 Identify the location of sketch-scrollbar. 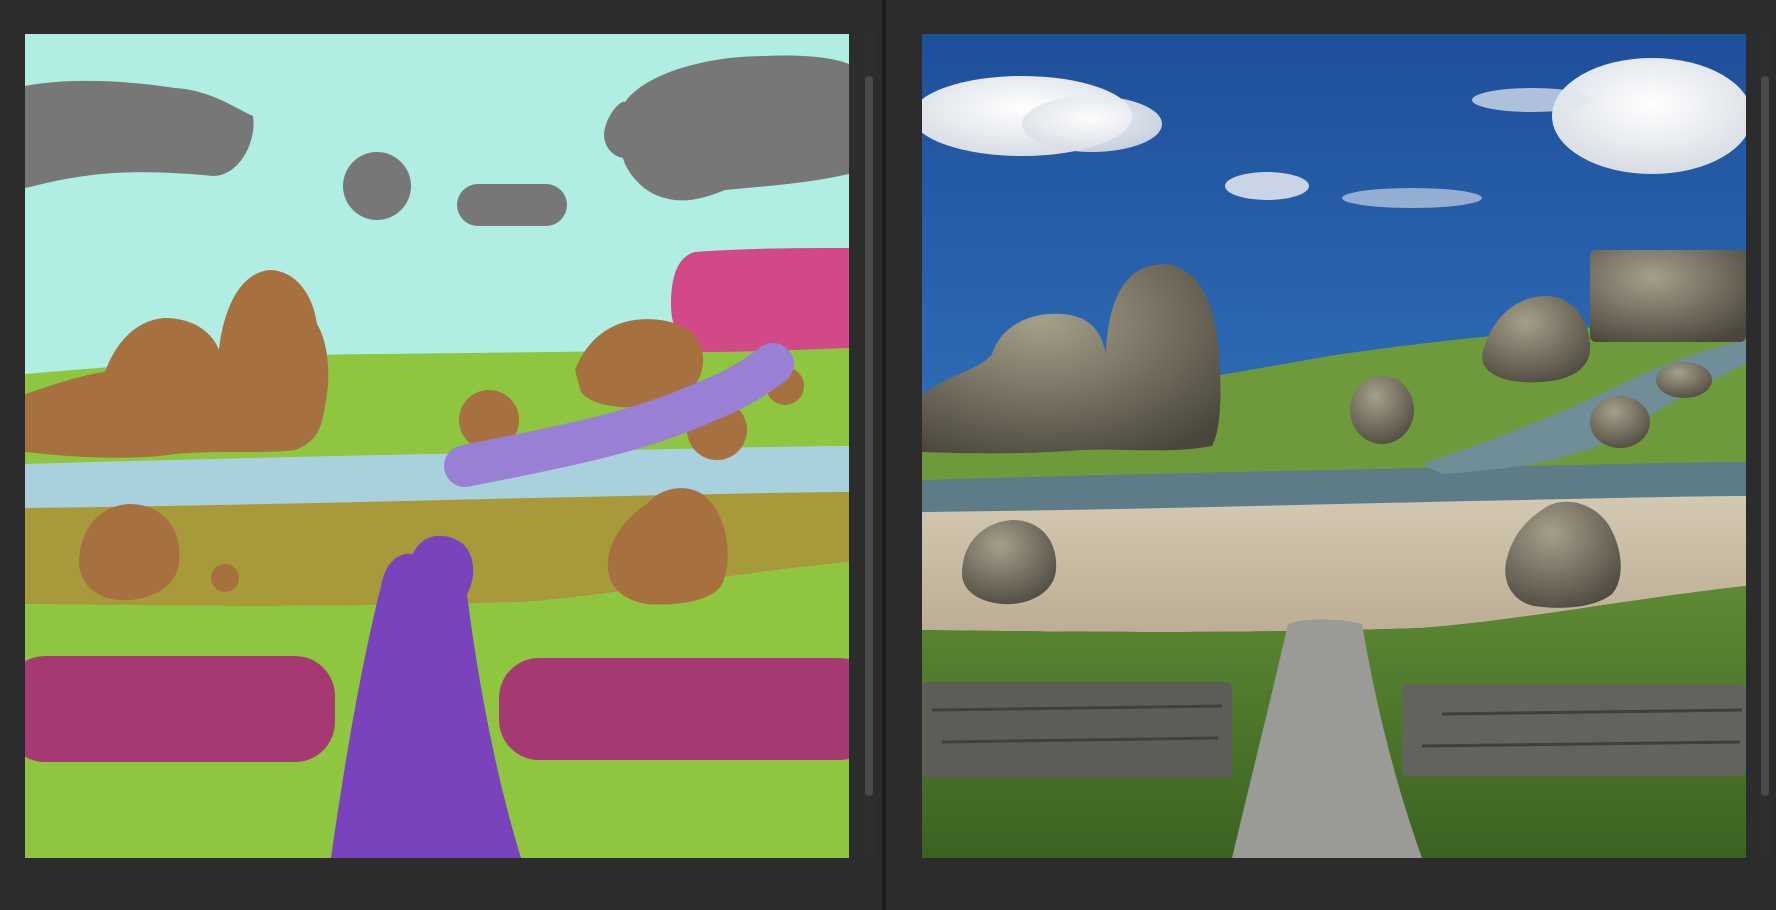
(869, 446).